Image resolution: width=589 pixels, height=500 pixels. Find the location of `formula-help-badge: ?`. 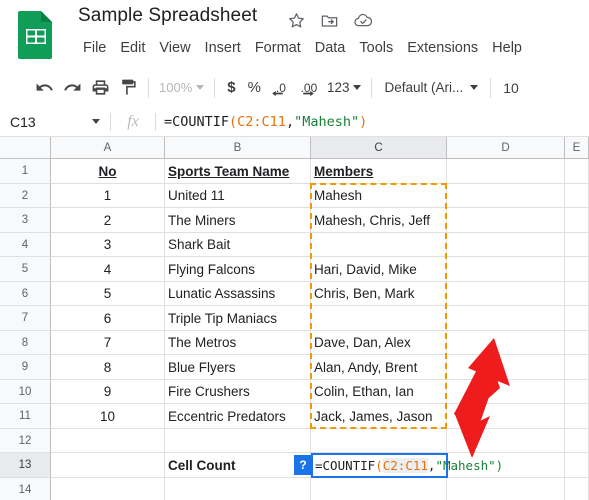

formula-help-badge: ? is located at coordinates (303, 465).